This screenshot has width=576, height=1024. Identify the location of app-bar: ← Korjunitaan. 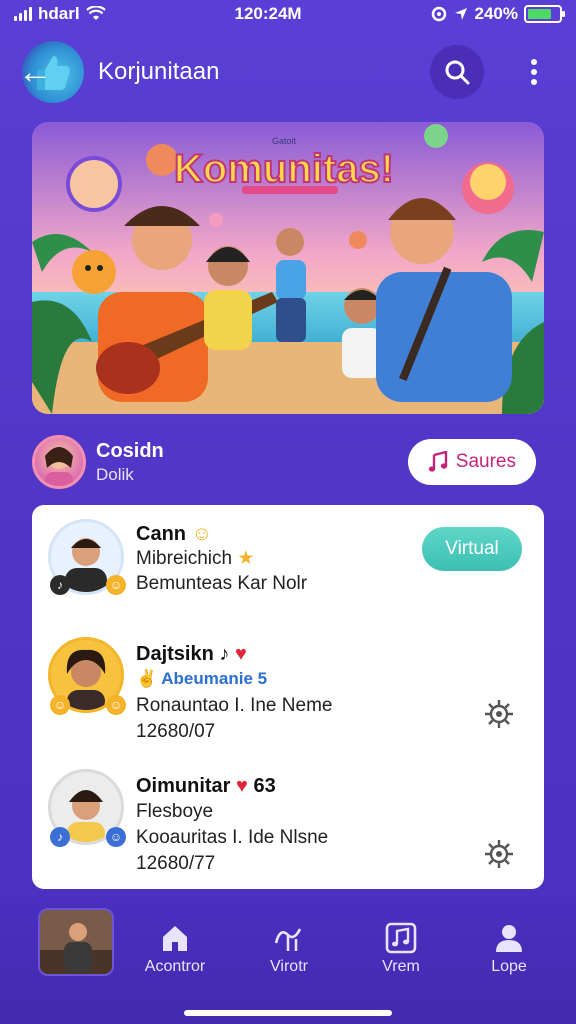
(288, 72).